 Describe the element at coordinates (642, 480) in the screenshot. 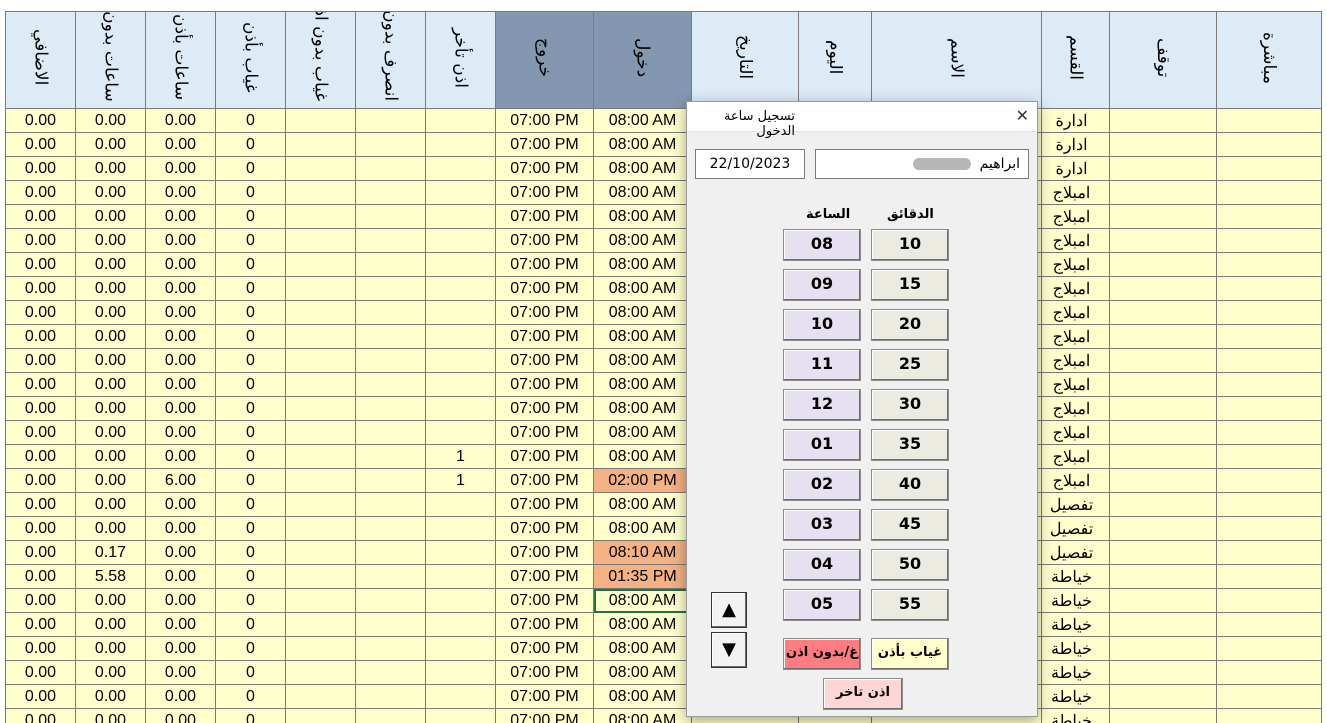

I see `entry-time-cell: 02:00 PM` at that location.